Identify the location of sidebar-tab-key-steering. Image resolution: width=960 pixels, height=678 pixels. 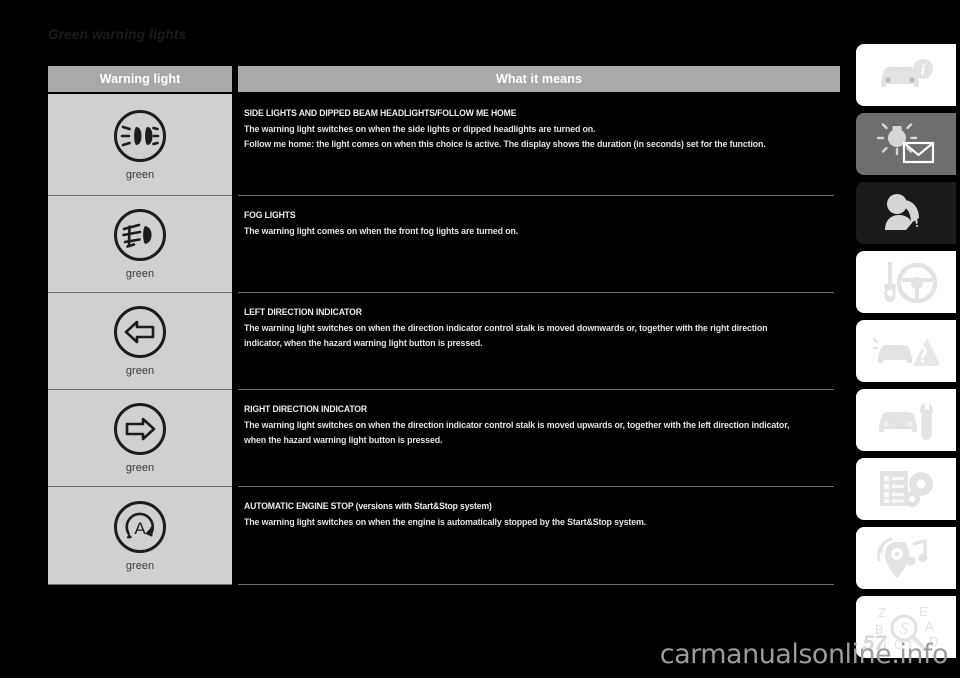
(906, 282).